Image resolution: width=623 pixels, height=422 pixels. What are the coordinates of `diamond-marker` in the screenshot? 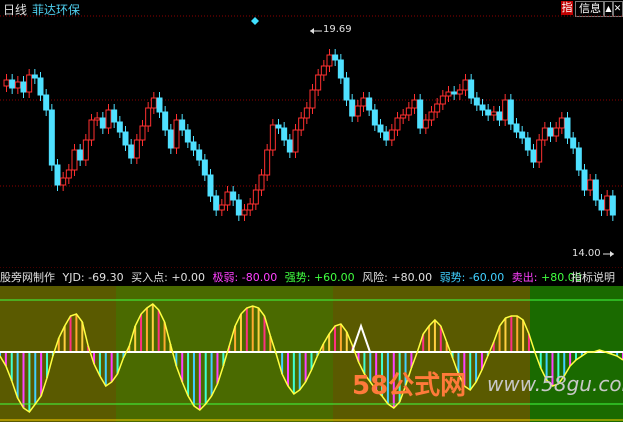 It's located at (255, 21).